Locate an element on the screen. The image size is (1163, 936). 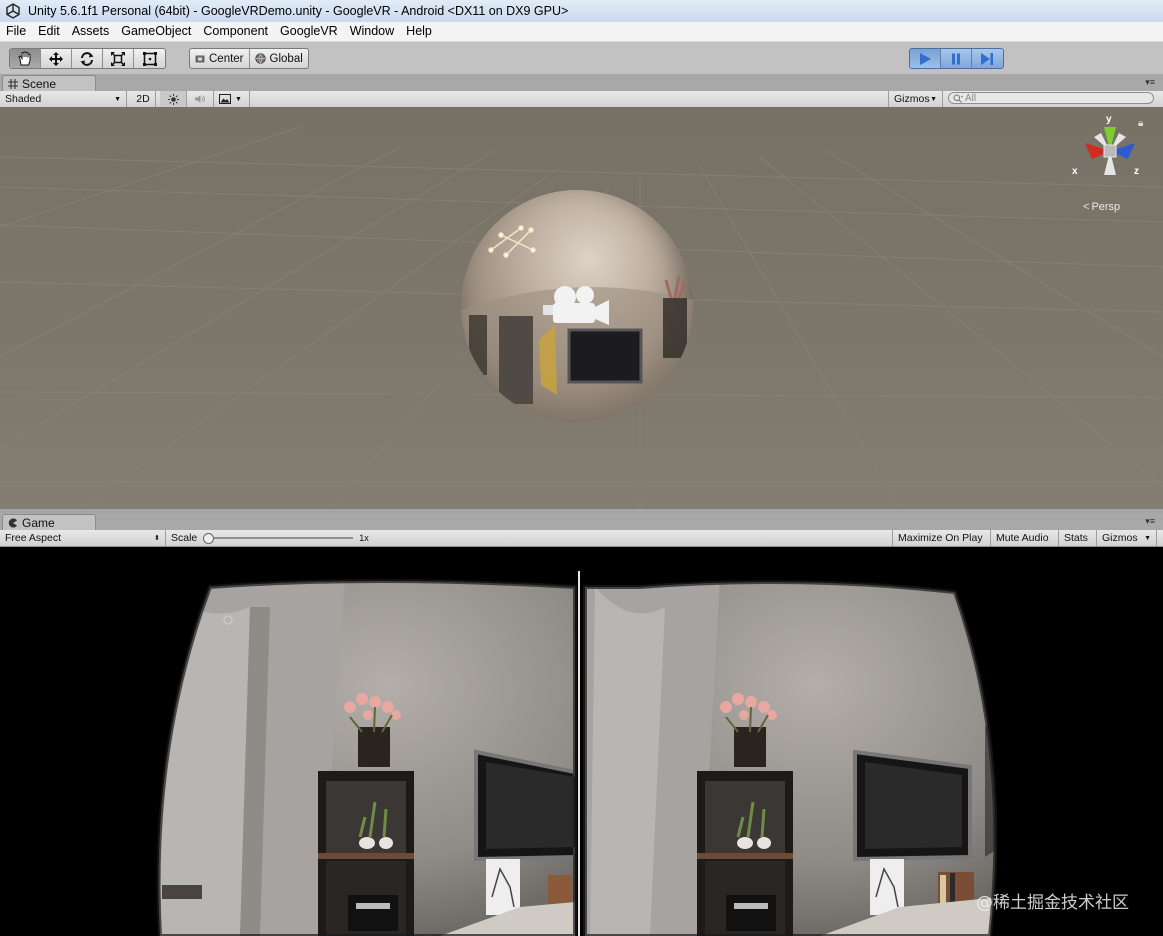
menu-component: Component is located at coordinates (235, 31).